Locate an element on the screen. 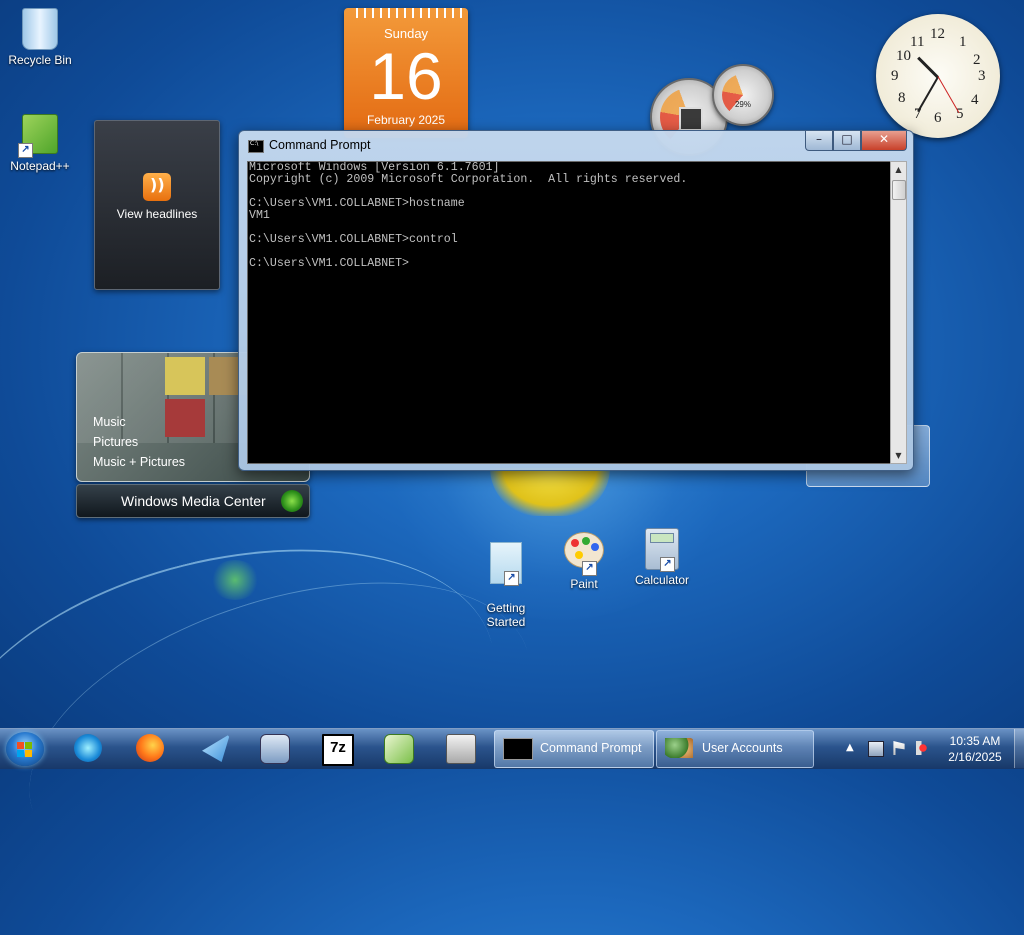 This screenshot has height=935, width=1024. desktop-icon-getting-started: ↗ Getting Started is located at coordinates (506, 585).